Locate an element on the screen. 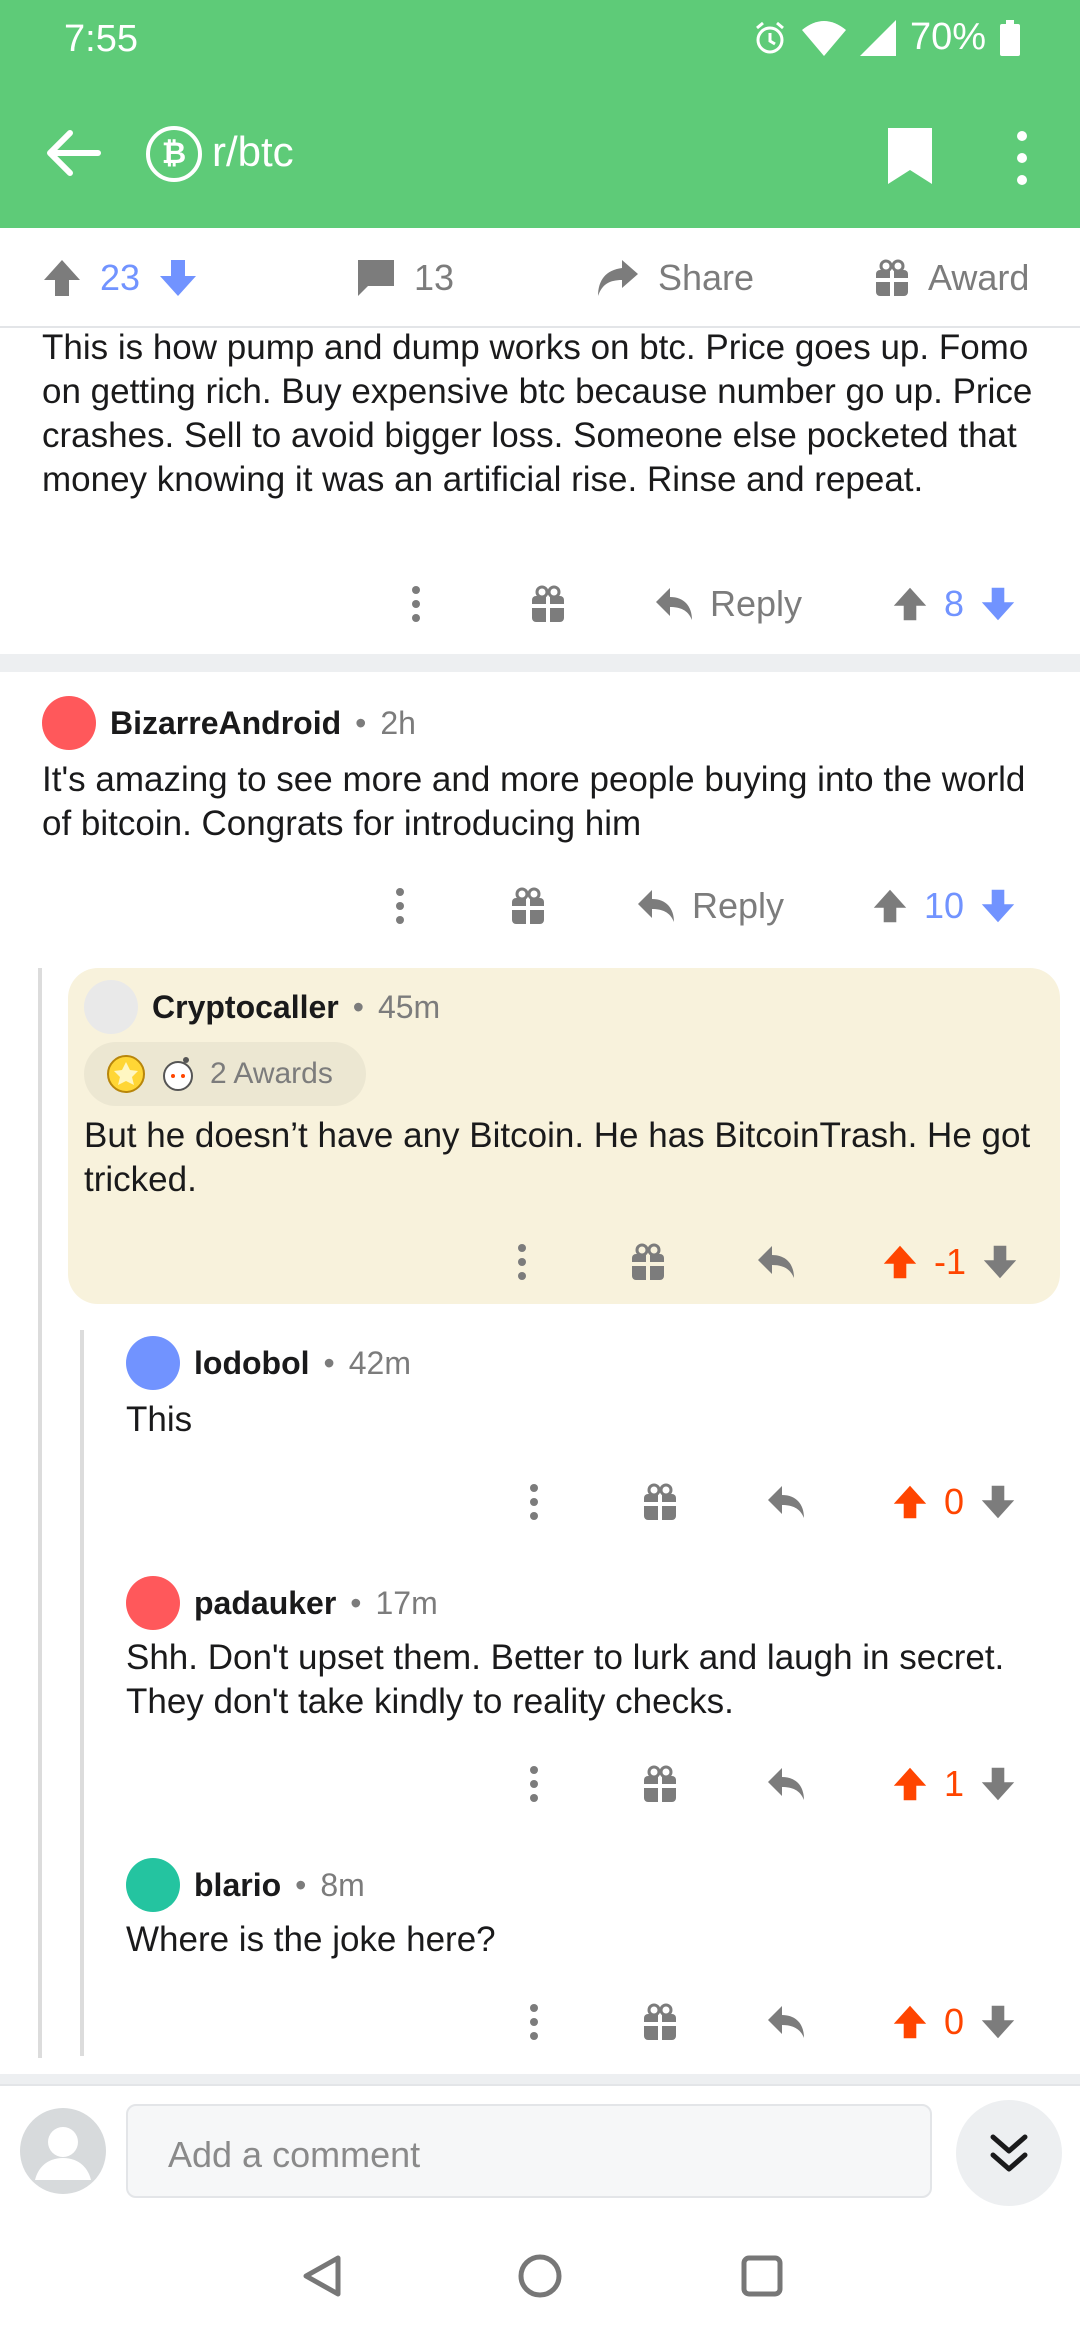 The image size is (1080, 2340). comment-score: 1 is located at coordinates (954, 1783).